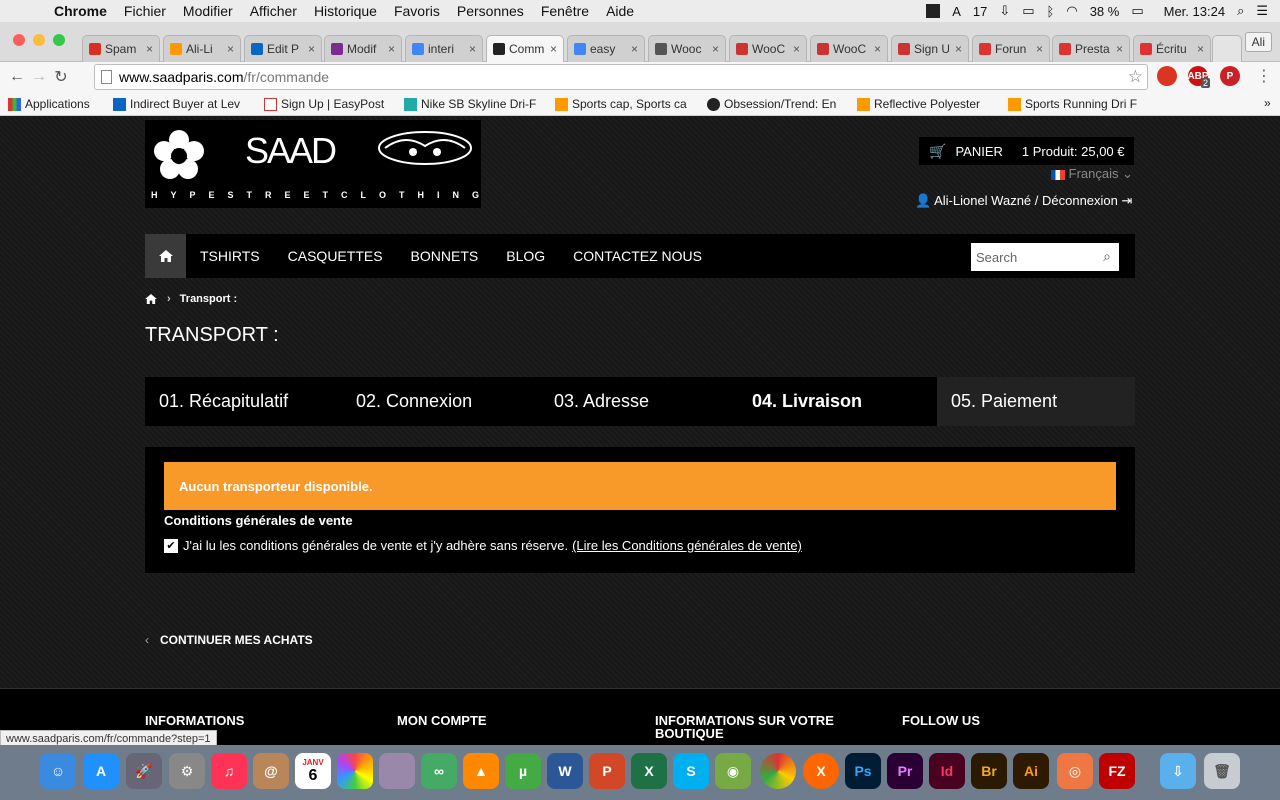 This screenshot has height=800, width=1280. Describe the element at coordinates (441, 401) in the screenshot. I see `step-connexion: 02. Connexion` at that location.